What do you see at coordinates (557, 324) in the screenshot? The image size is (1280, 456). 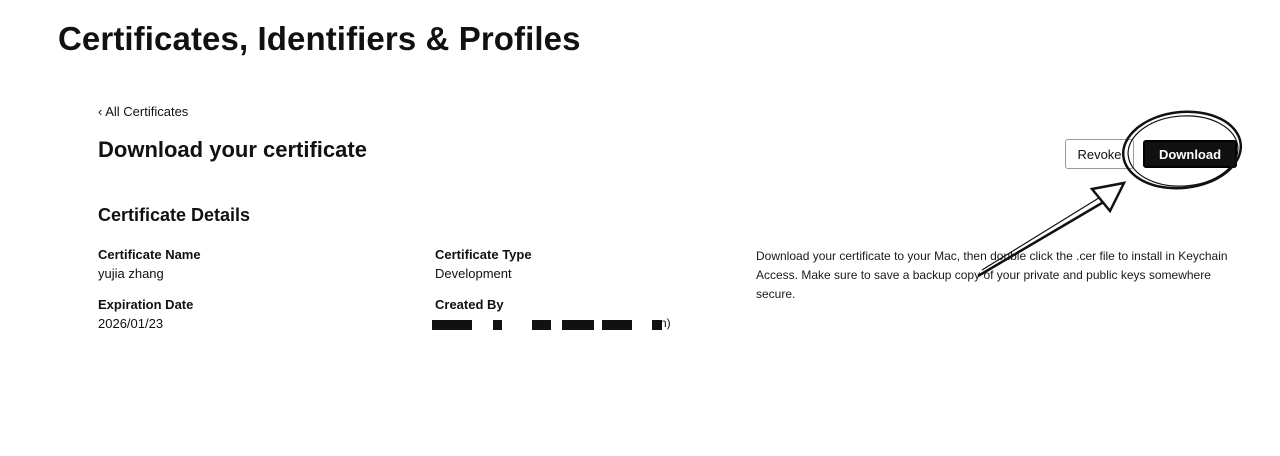 I see `created-by-value-redacted: n)` at bounding box center [557, 324].